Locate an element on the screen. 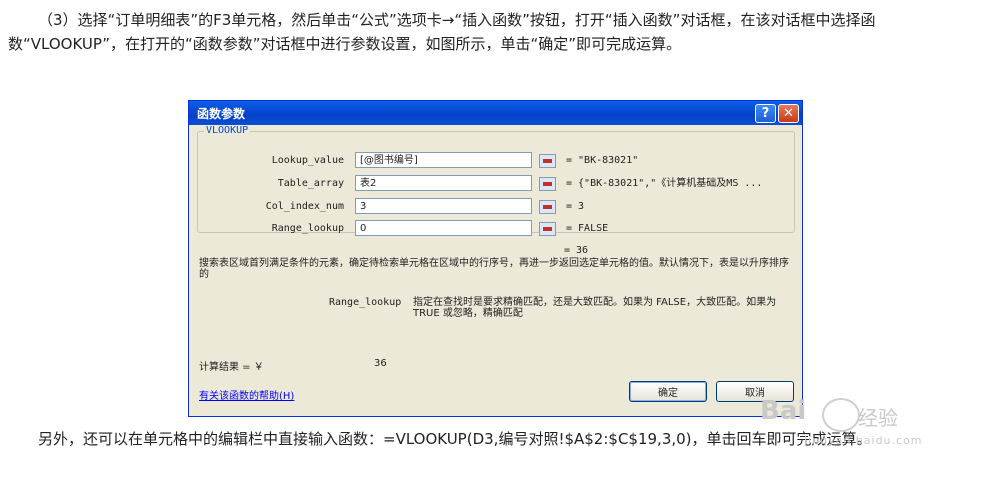  argument-result: = "BK-83021" is located at coordinates (602, 160).